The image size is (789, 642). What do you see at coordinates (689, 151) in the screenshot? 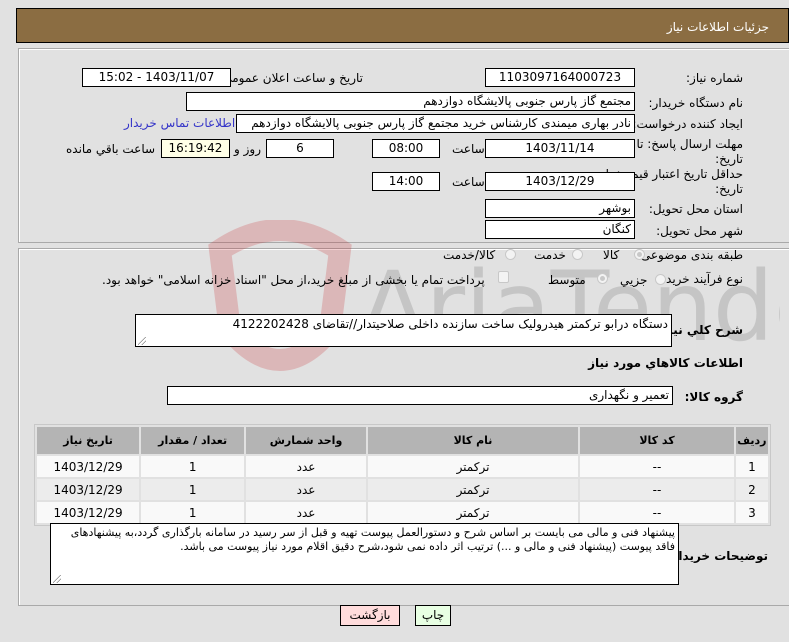
I see `reply-deadline-label: مهلت ارسال پاسخ: تا تاریخ:` at bounding box center [689, 151].